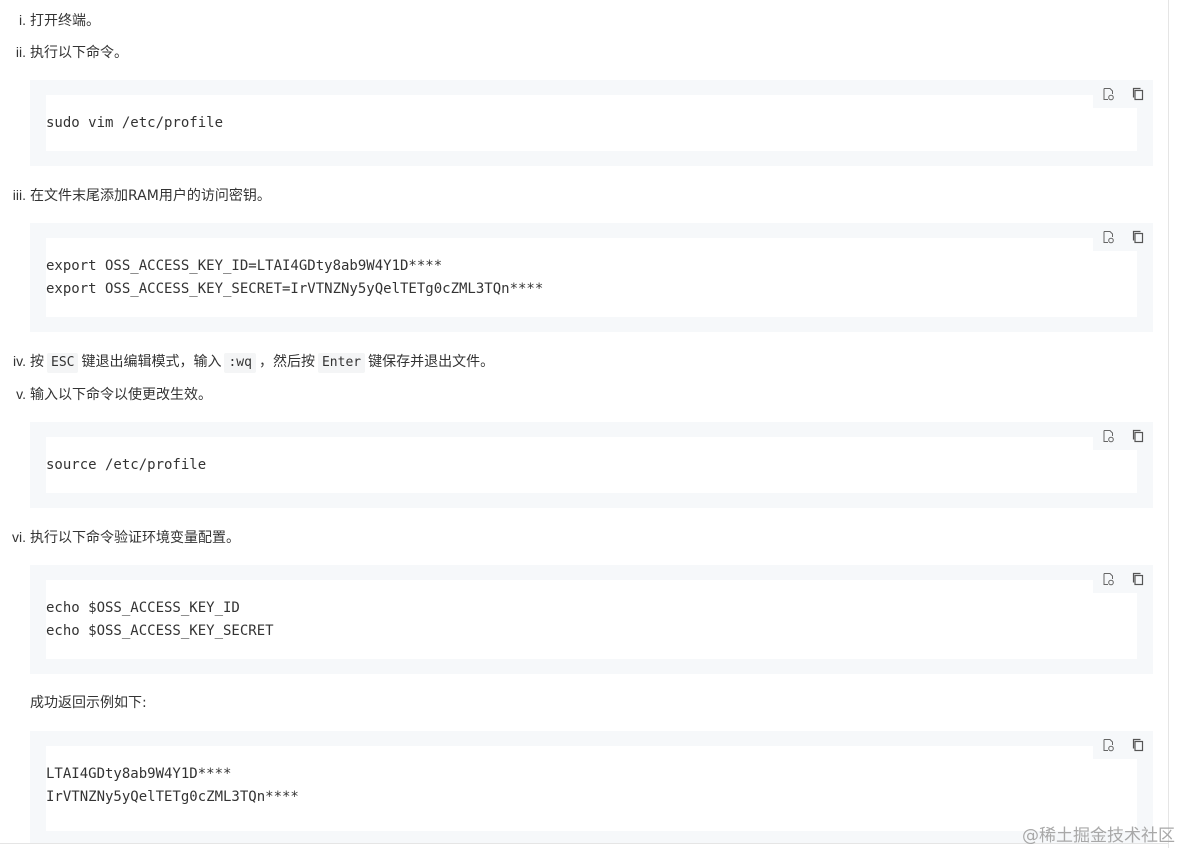 The width and height of the screenshot is (1183, 848). What do you see at coordinates (584, 843) in the screenshot?
I see `page-bottom-border` at bounding box center [584, 843].